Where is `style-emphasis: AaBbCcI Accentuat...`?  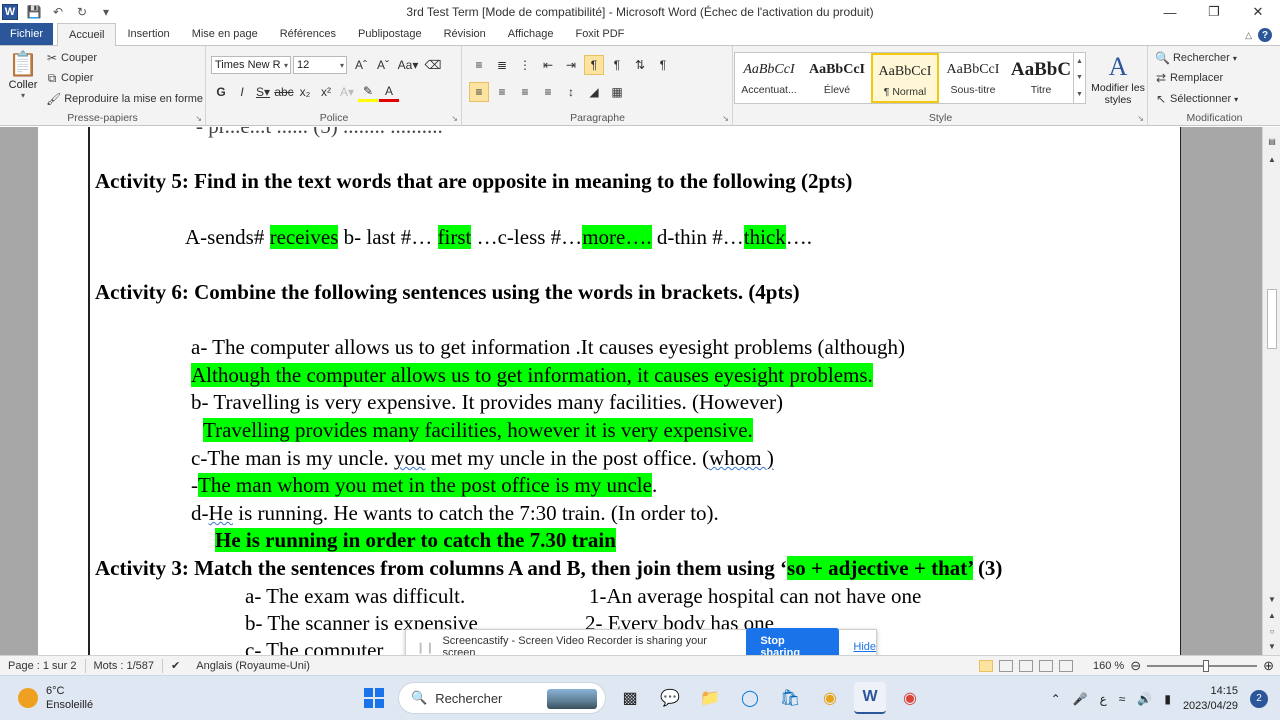 style-emphasis: AaBbCcI Accentuat... is located at coordinates (769, 78).